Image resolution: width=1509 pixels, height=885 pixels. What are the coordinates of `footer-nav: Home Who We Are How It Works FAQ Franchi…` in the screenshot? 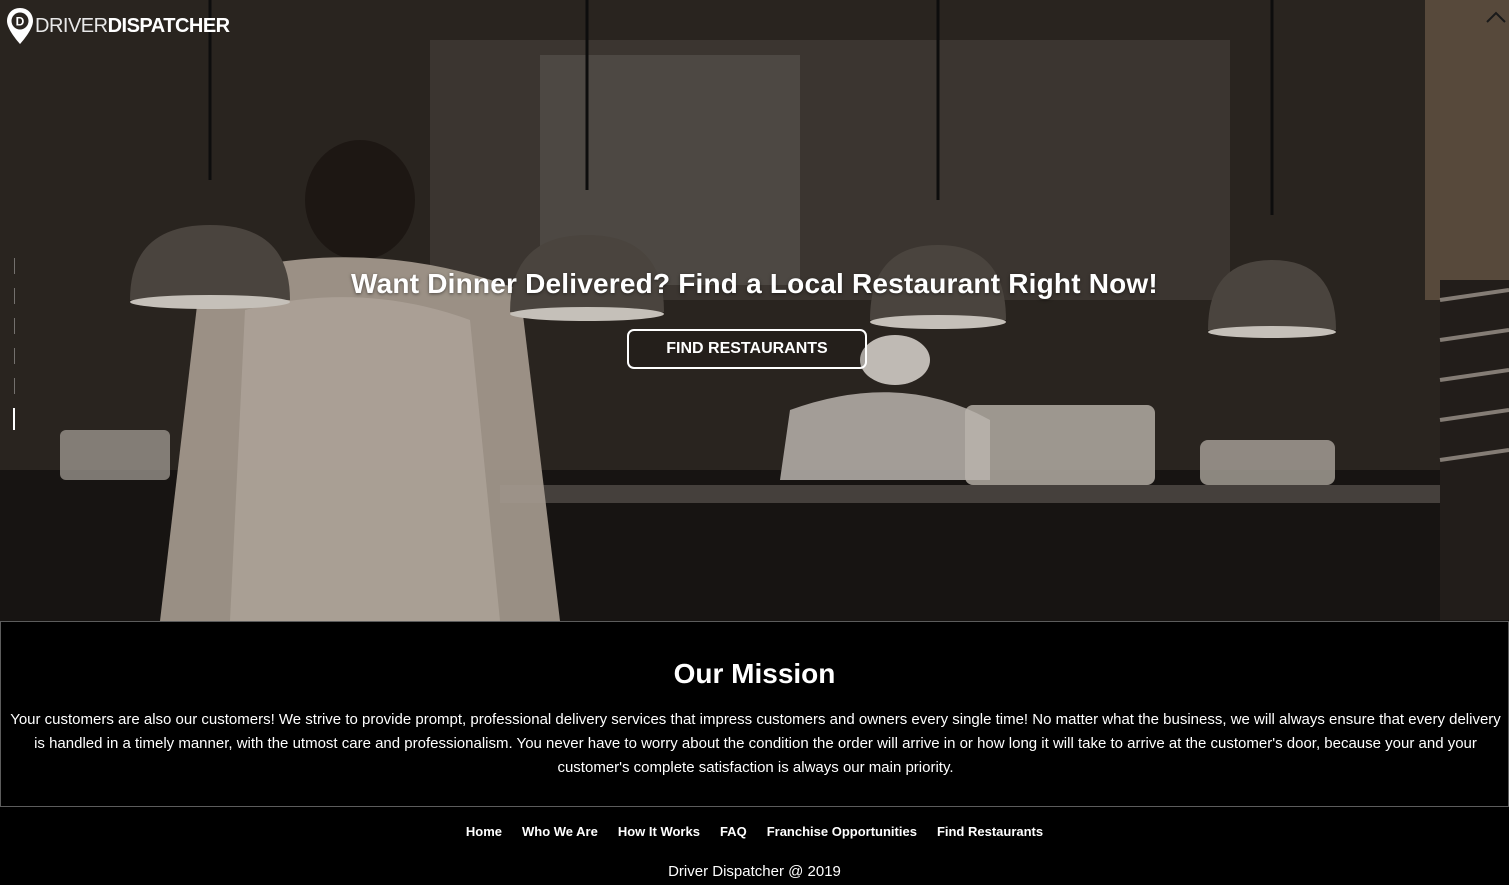 It's located at (754, 831).